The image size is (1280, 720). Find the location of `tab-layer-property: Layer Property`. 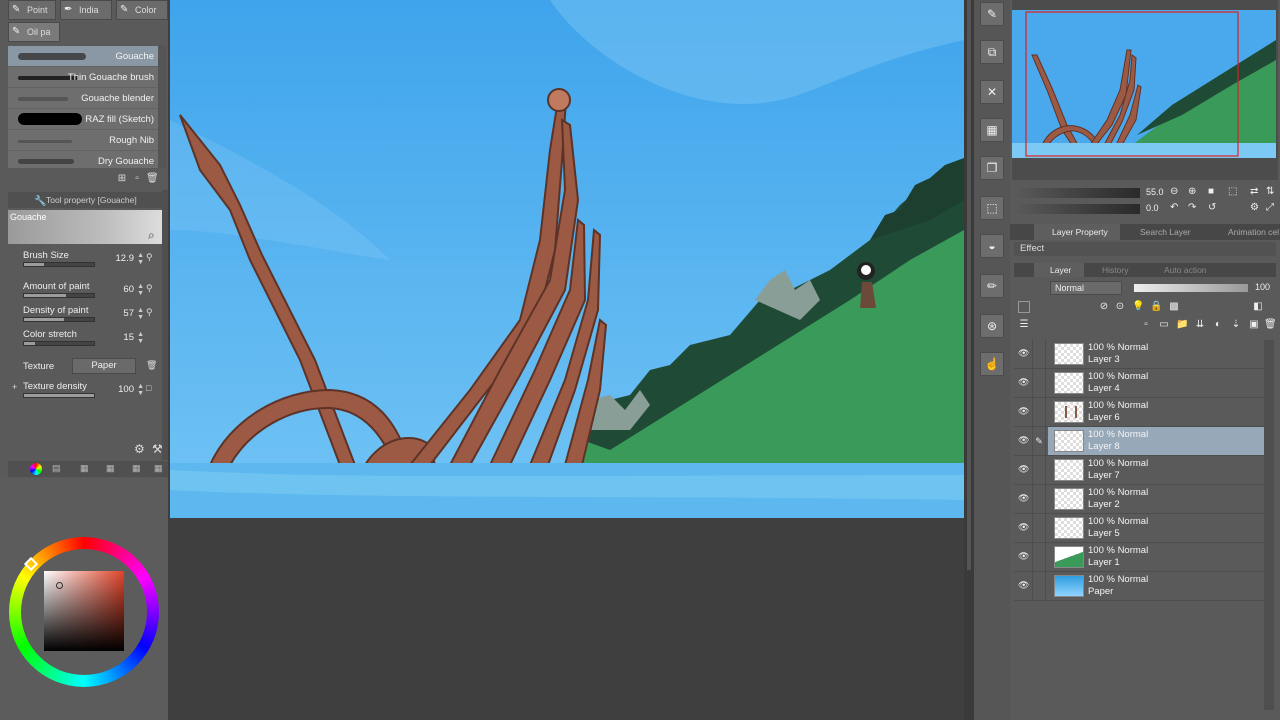

tab-layer-property: Layer Property is located at coordinates (1077, 232).